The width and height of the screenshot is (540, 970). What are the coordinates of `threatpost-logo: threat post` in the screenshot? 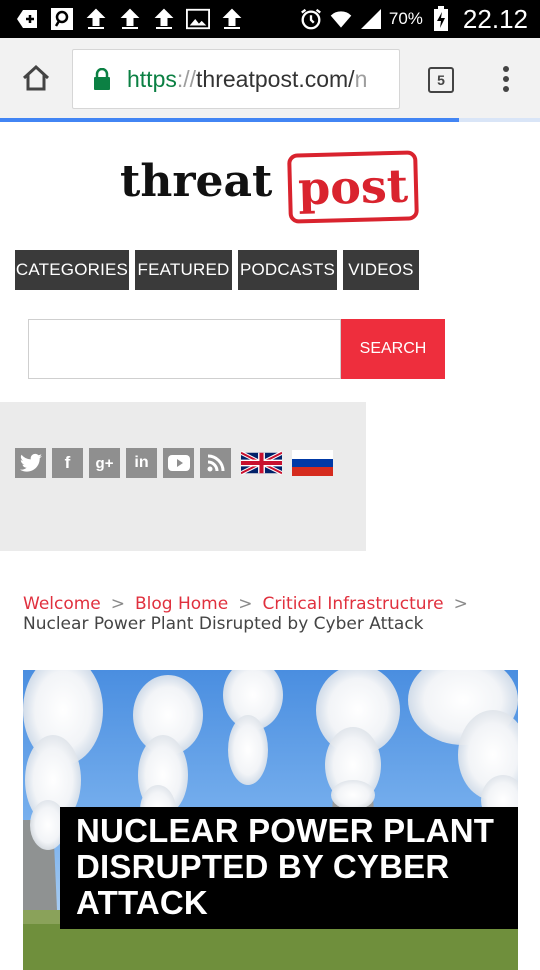 It's located at (275, 190).